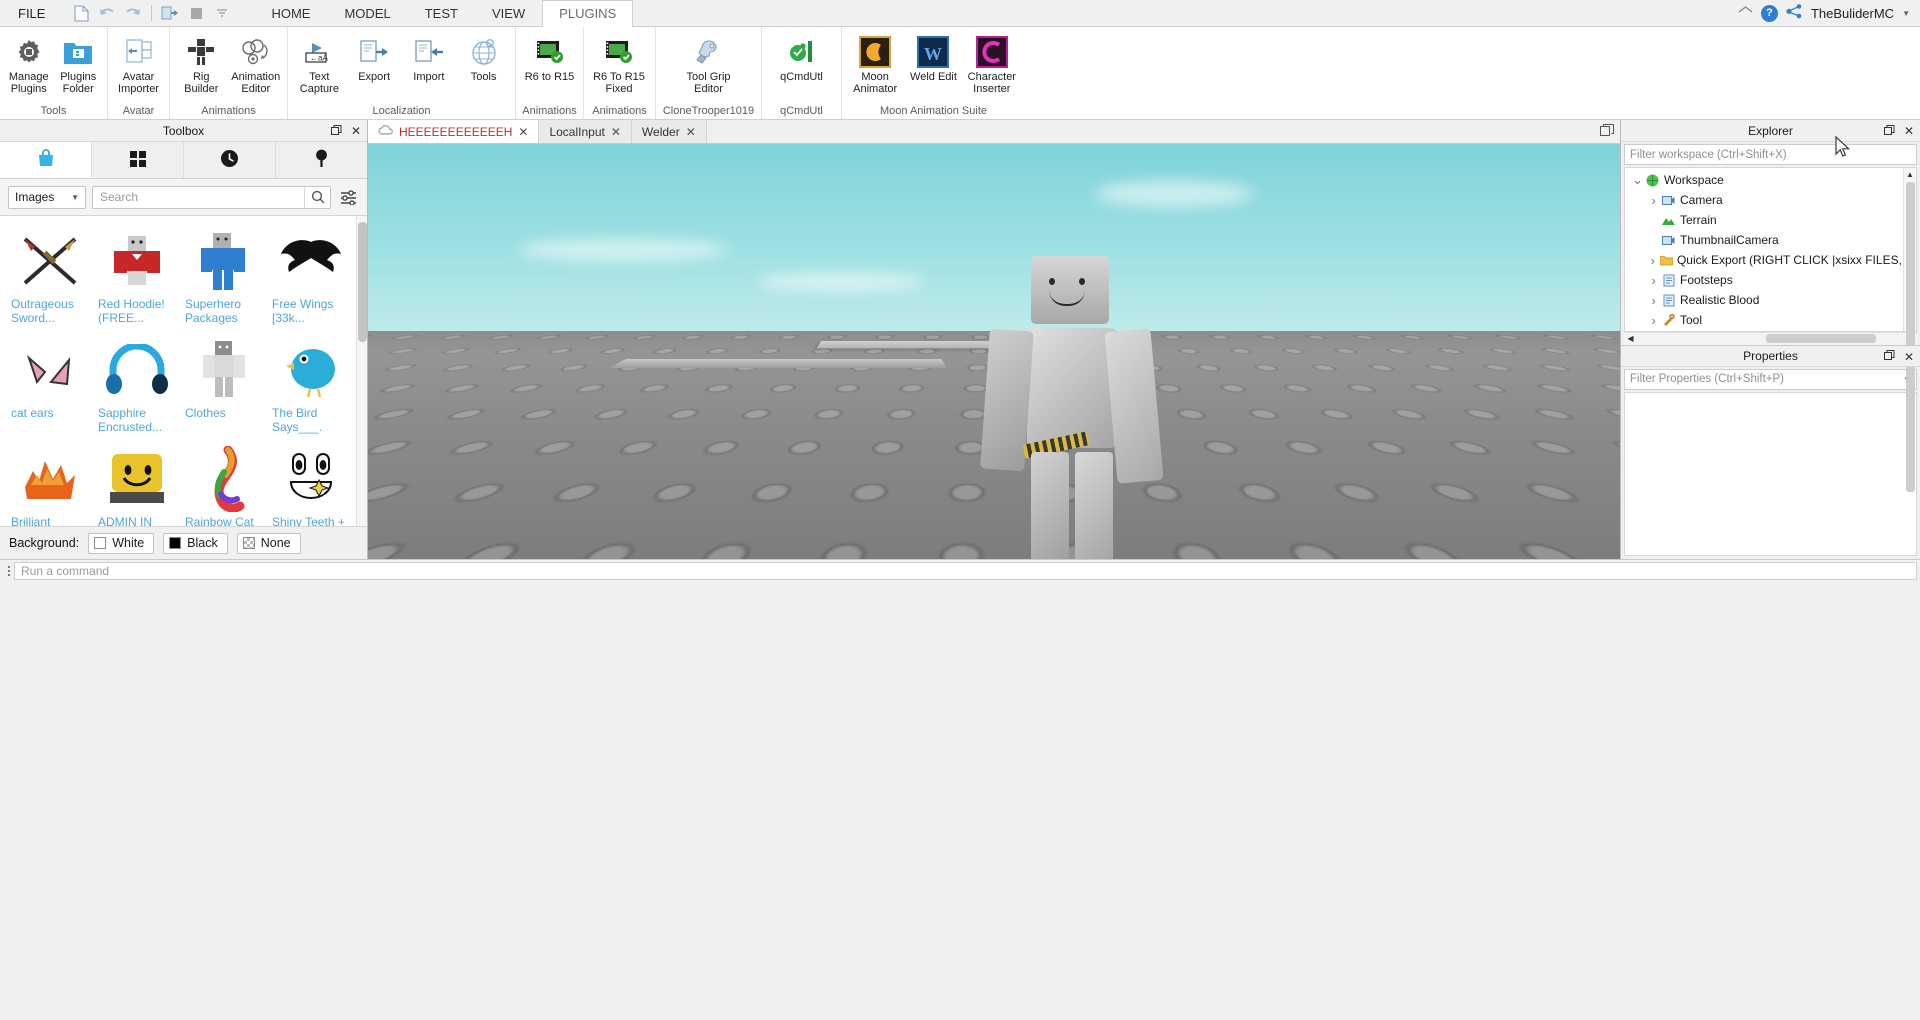 The width and height of the screenshot is (1920, 1020). I want to click on editor-tab-heeeeeeeeeeeeh: HEEEEEEEEEEEEH ✕, so click(454, 131).